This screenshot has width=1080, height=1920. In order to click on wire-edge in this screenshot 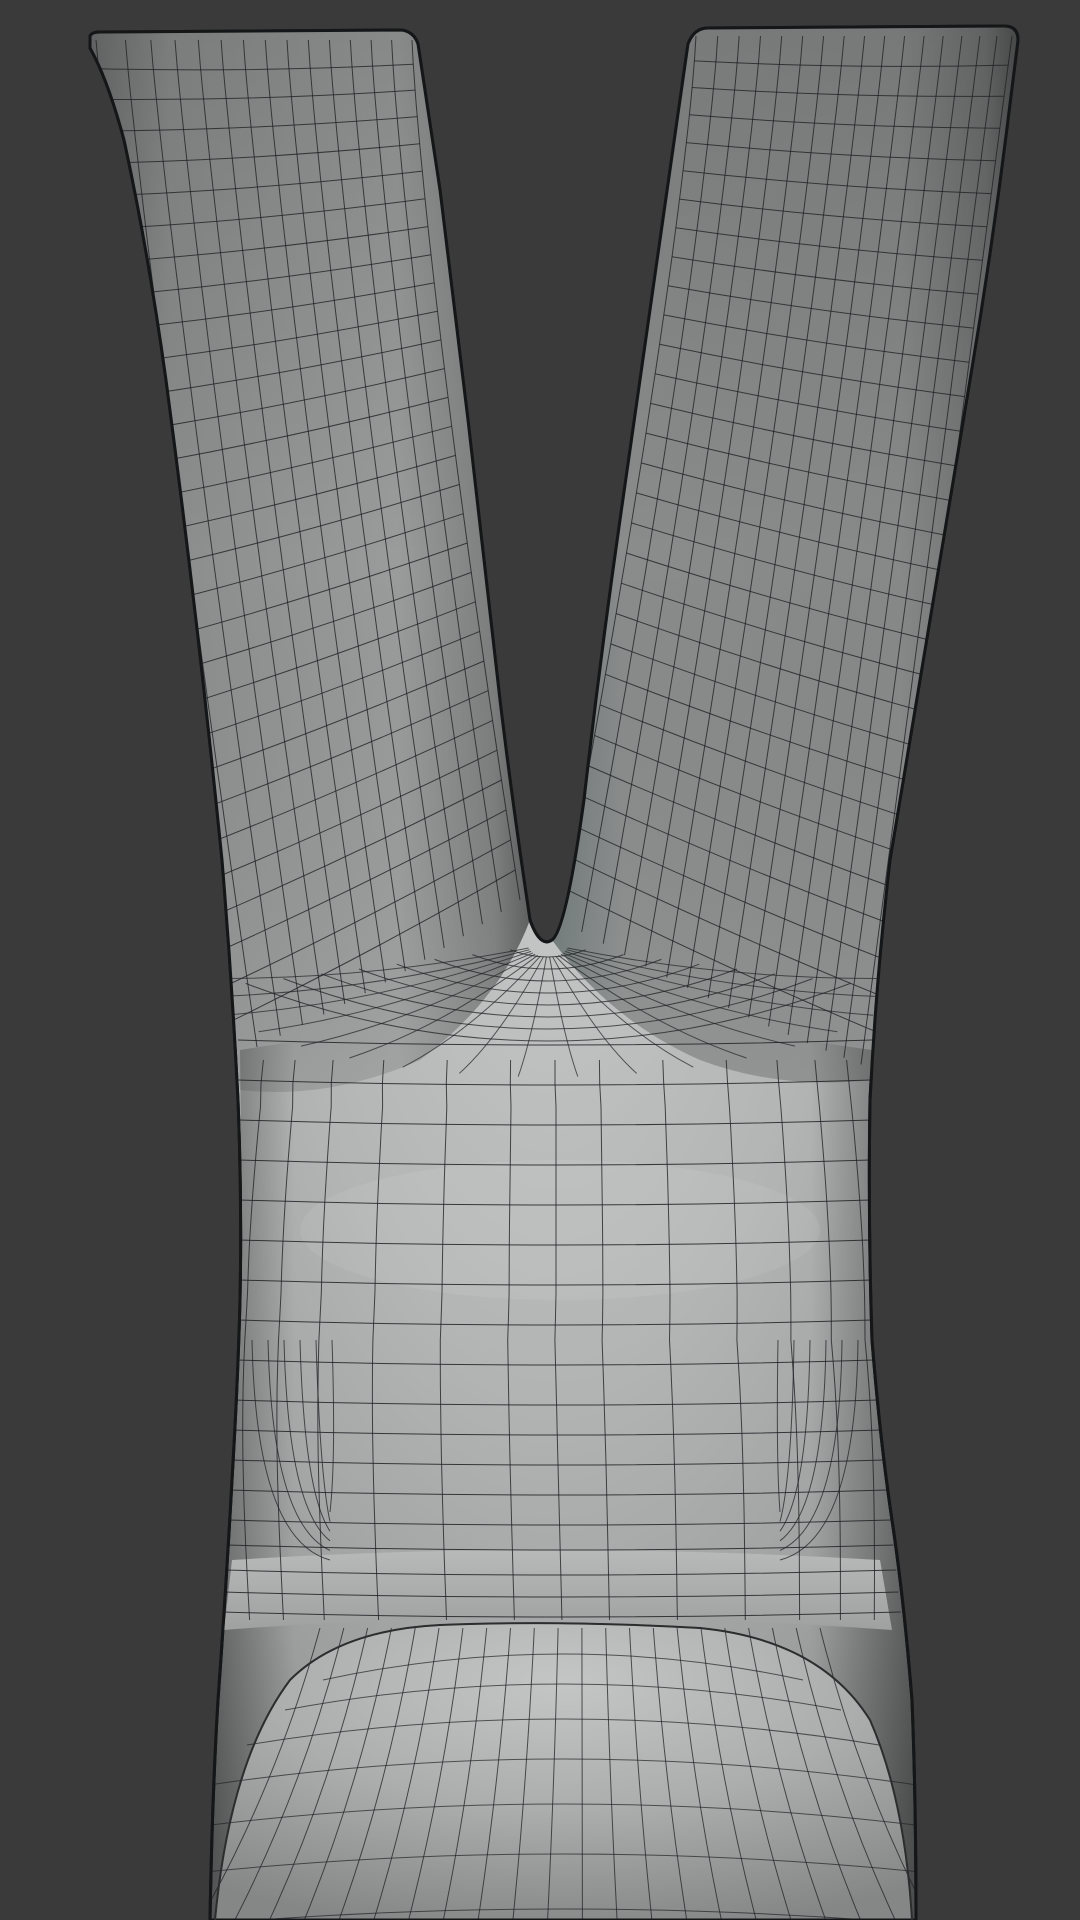, I will do `click(582, 1773)`.